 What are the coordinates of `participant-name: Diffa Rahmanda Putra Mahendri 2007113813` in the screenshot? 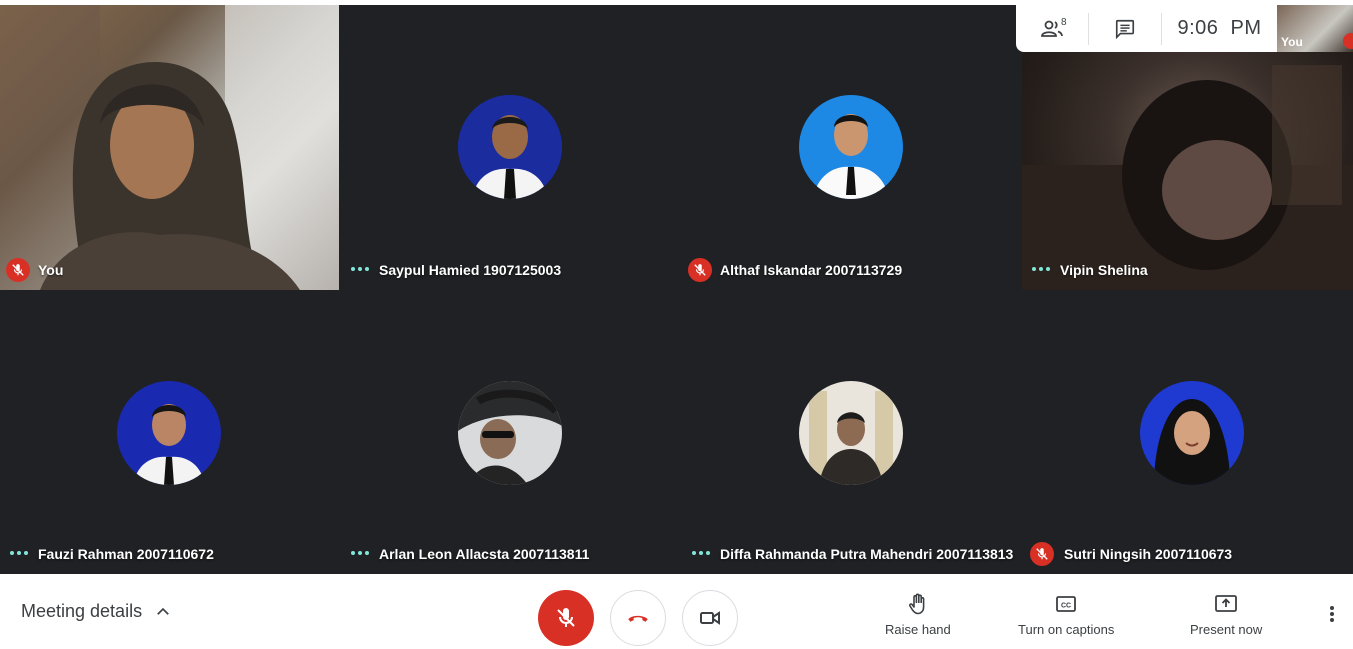 It's located at (867, 554).